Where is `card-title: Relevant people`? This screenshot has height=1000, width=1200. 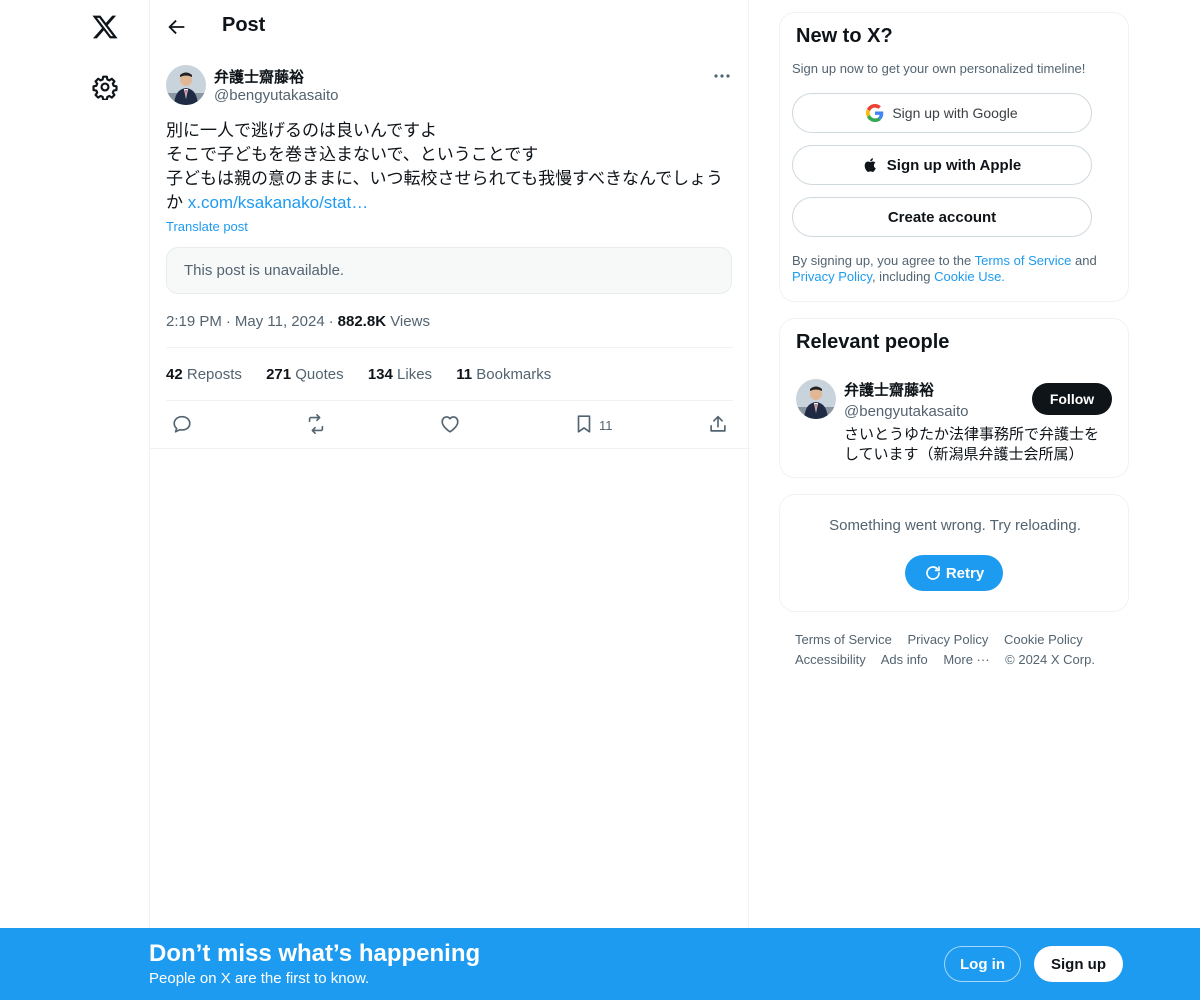
card-title: Relevant people is located at coordinates (873, 342).